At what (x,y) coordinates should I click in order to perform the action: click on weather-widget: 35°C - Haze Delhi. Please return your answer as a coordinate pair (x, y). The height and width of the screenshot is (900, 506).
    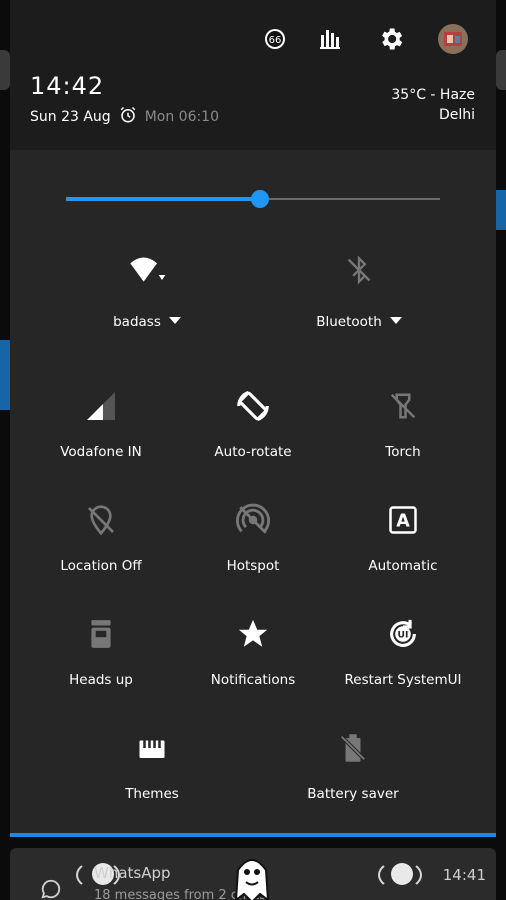
    Looking at the image, I should click on (433, 105).